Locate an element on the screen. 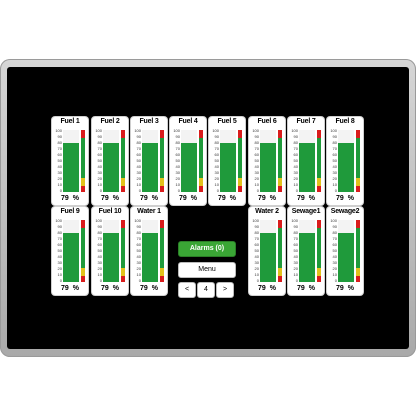  prev-page-button: < is located at coordinates (187, 290).